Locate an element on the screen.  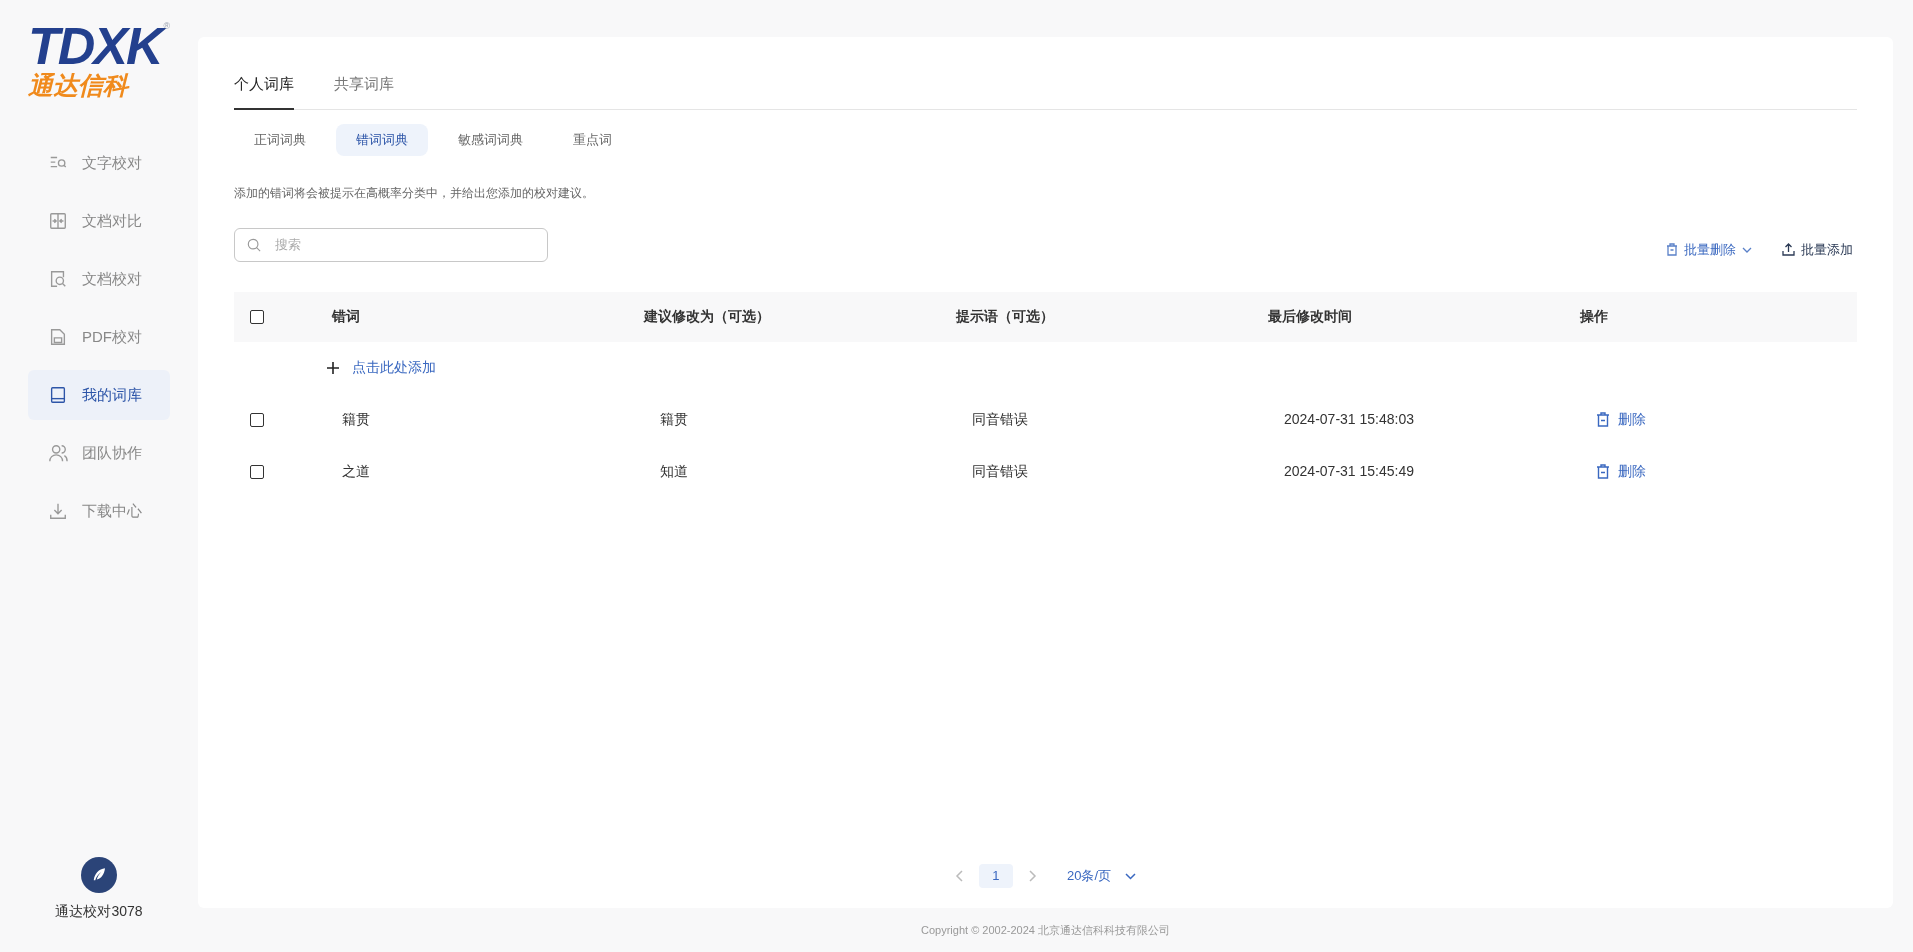
compare-arrows-icon is located at coordinates (58, 221).